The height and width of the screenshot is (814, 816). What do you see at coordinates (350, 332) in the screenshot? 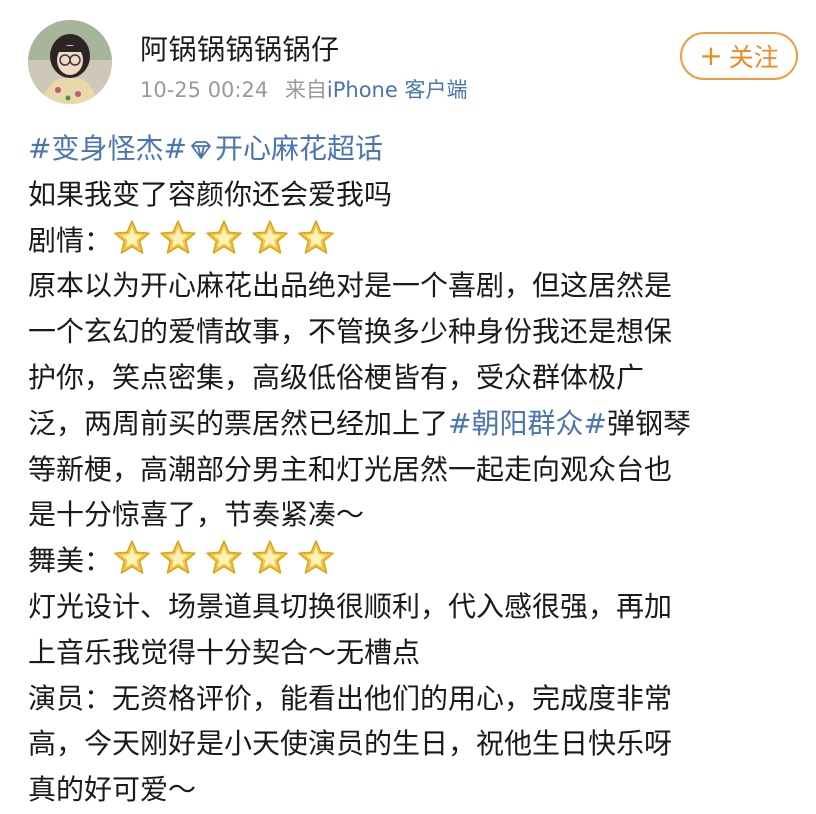
I see `text-line: 一个玄幻的爱情故事，不管换多少种身份我还是想保` at bounding box center [350, 332].